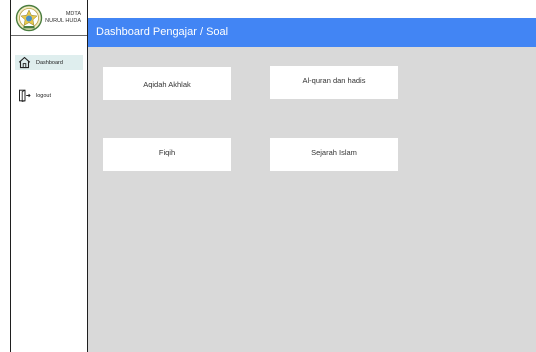 Image resolution: width=536 pixels, height=352 pixels. I want to click on sidebar-item-label: Dashboard, so click(49, 62).